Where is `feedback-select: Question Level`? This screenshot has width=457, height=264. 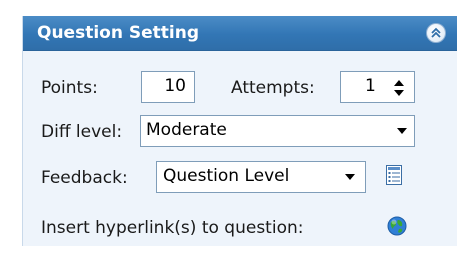
feedback-select: Question Level is located at coordinates (261, 177).